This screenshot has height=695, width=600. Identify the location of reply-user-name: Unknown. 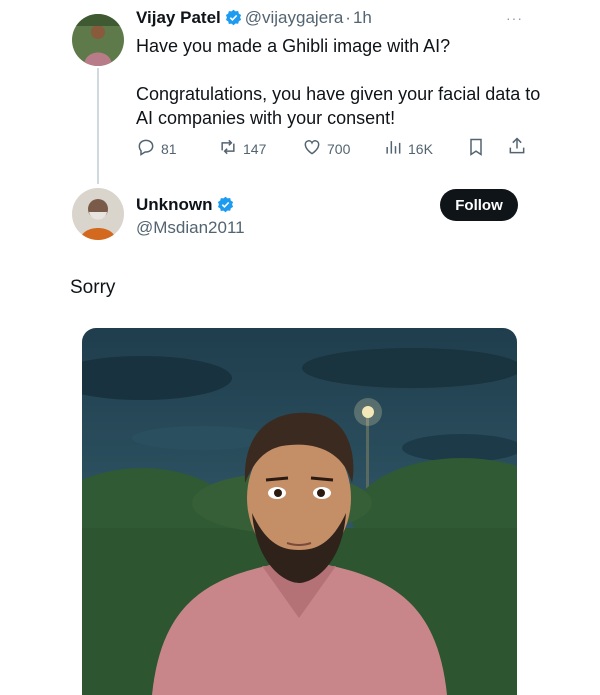
(174, 204).